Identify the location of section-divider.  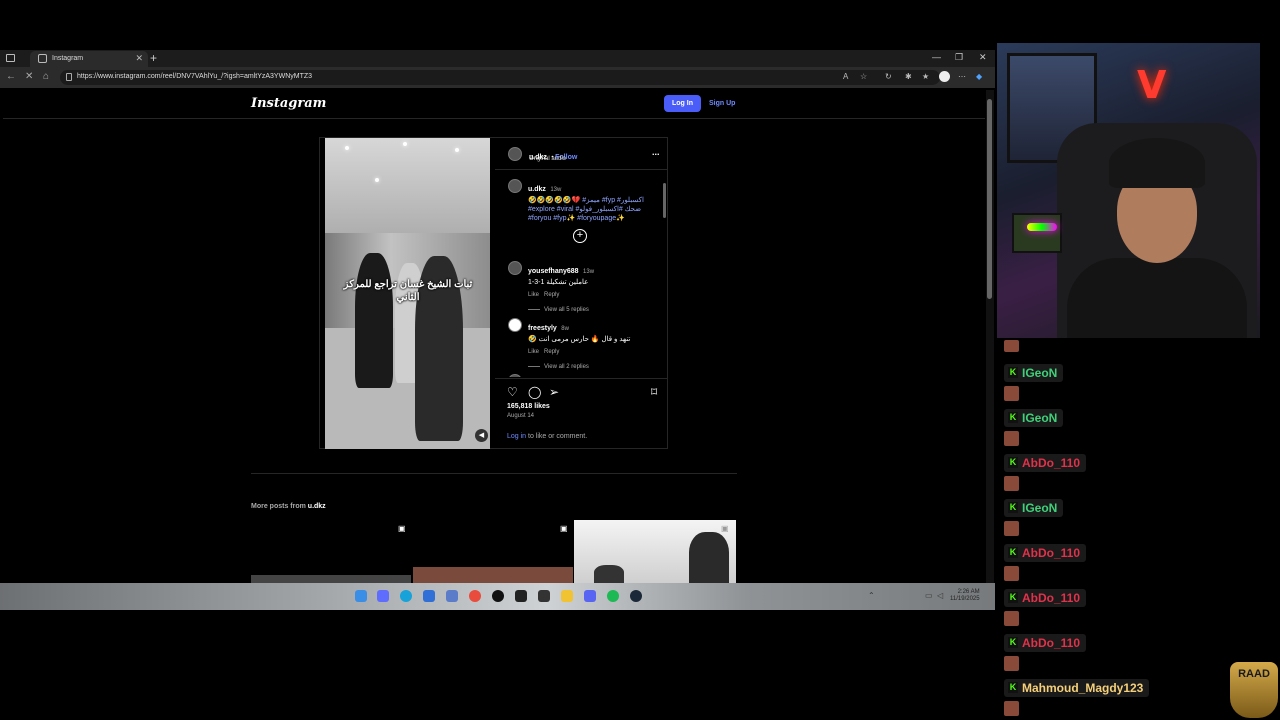
(494, 473).